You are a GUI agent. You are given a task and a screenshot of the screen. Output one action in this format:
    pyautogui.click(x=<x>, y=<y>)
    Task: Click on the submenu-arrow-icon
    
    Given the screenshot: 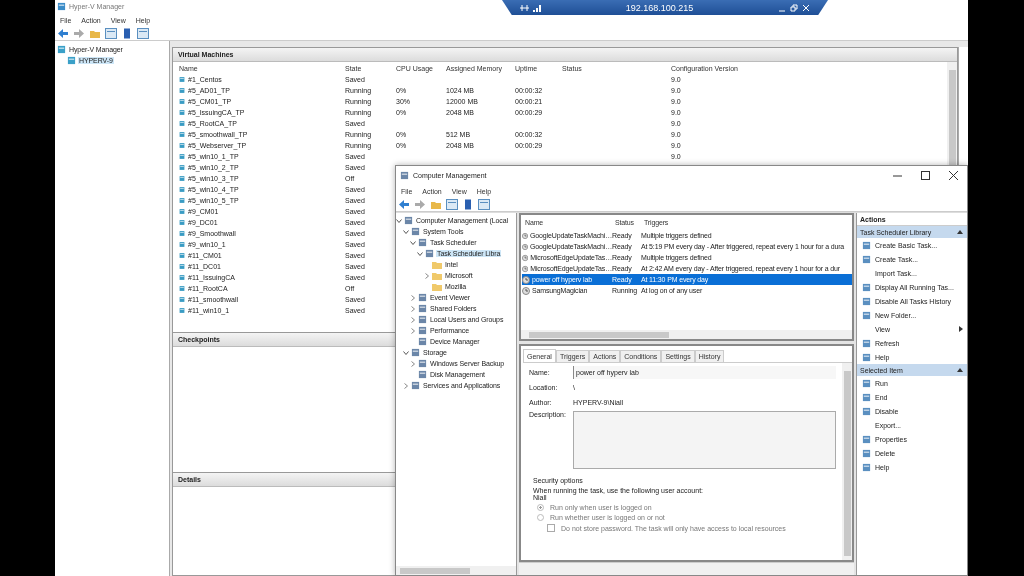 What is the action you would take?
    pyautogui.click(x=961, y=329)
    